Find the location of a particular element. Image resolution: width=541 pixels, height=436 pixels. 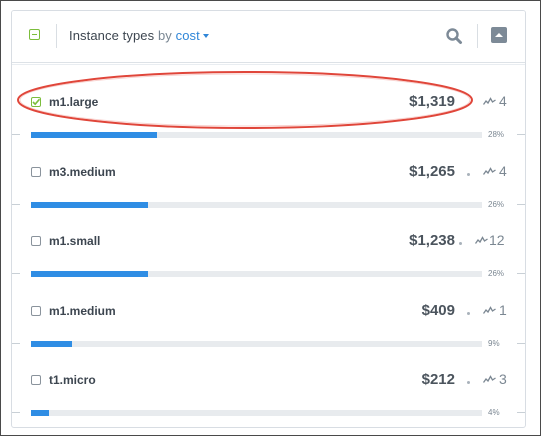

panel-title: Instance types by cost is located at coordinates (139, 35).